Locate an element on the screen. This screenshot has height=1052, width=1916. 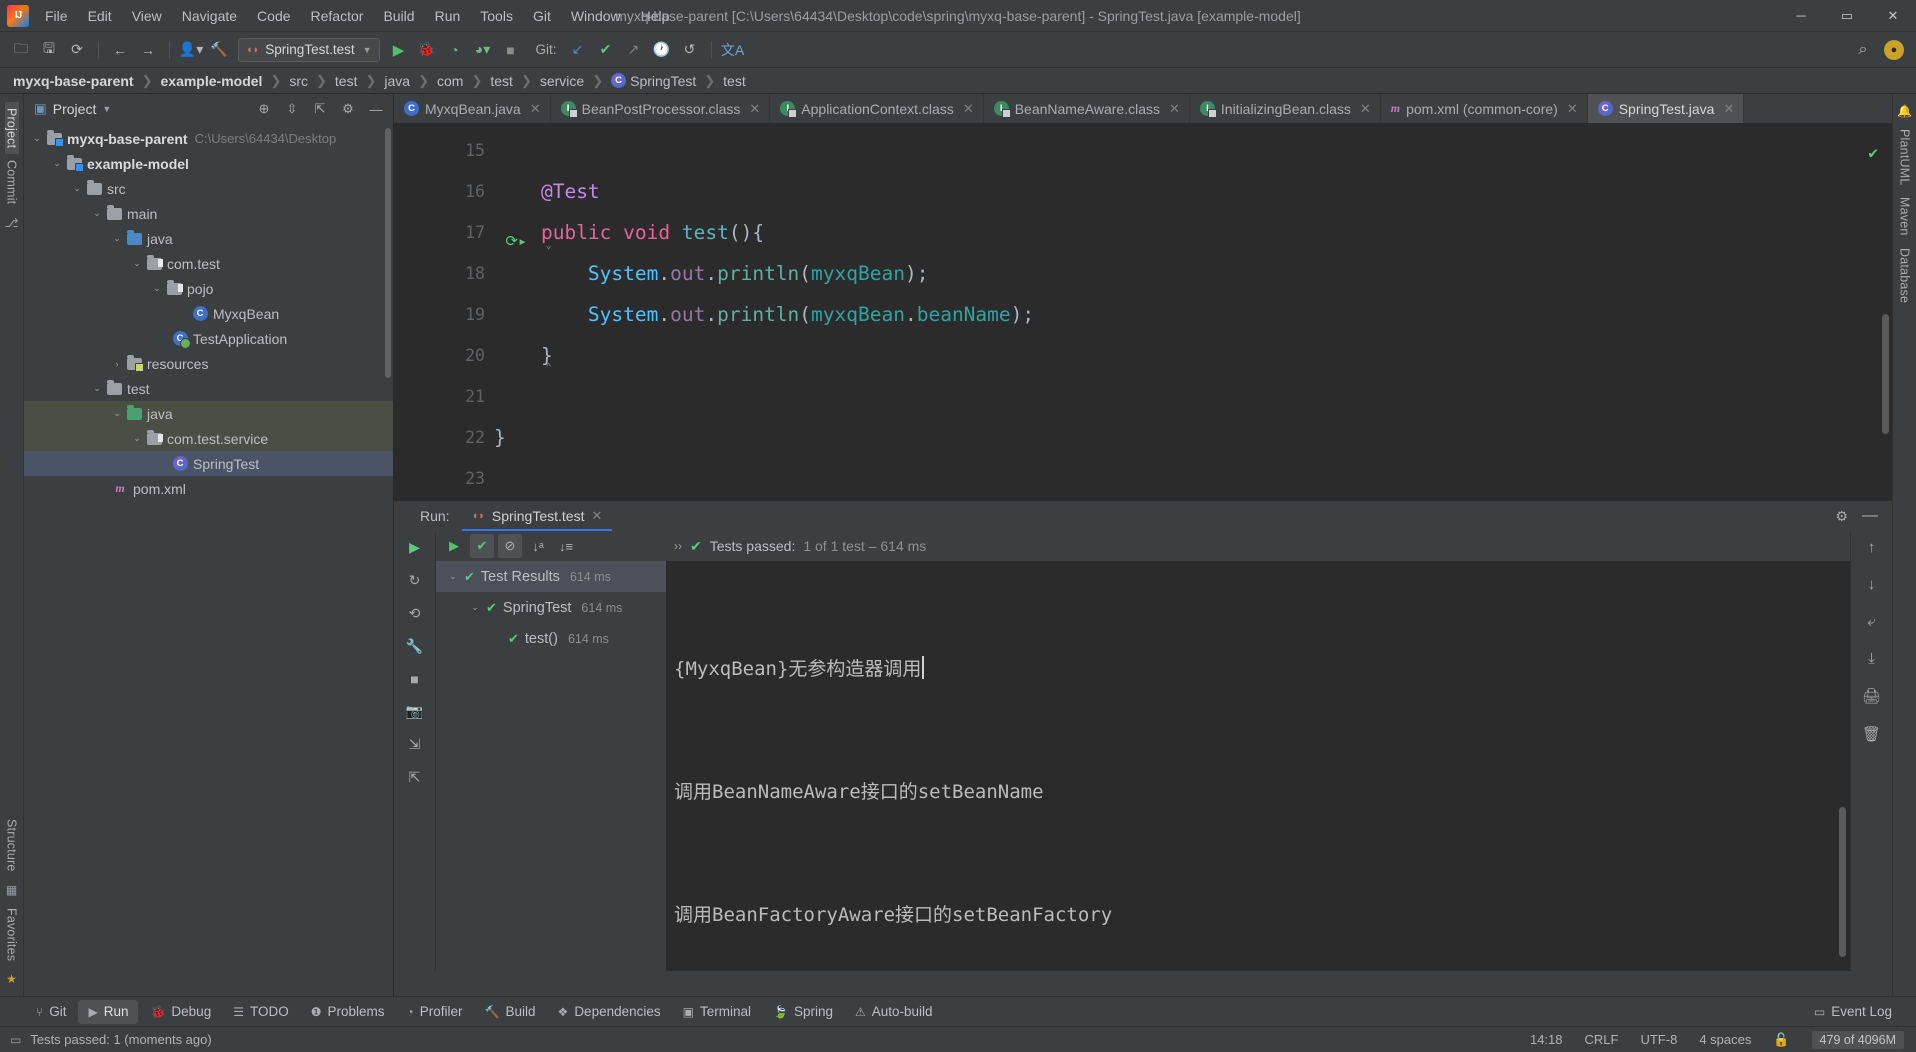
tool-button-event-log: ▭ Event Log is located at coordinates (1853, 1012).